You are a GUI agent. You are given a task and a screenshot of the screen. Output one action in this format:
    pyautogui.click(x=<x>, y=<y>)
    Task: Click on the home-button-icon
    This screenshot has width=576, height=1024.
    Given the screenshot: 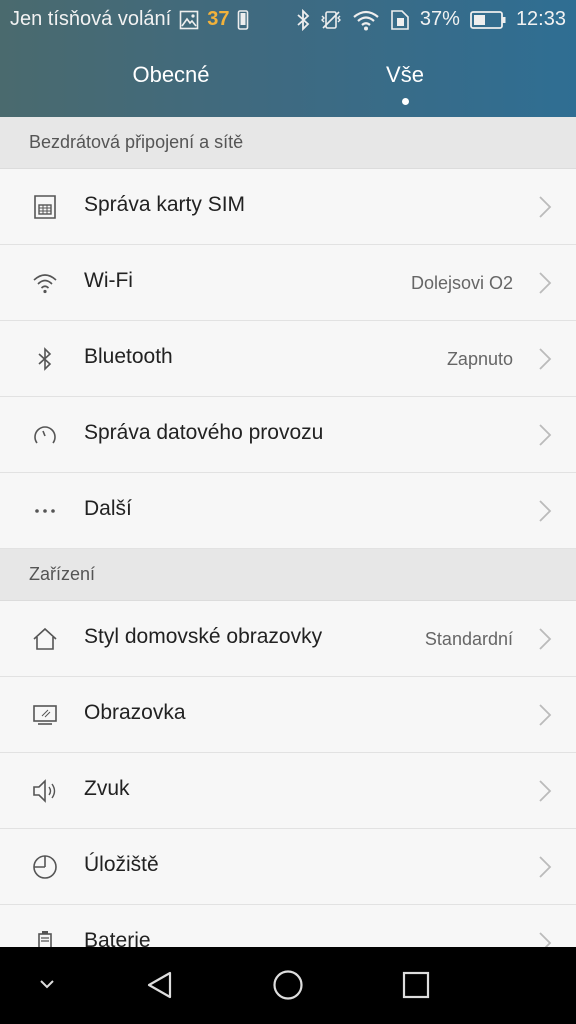 What is the action you would take?
    pyautogui.click(x=288, y=987)
    